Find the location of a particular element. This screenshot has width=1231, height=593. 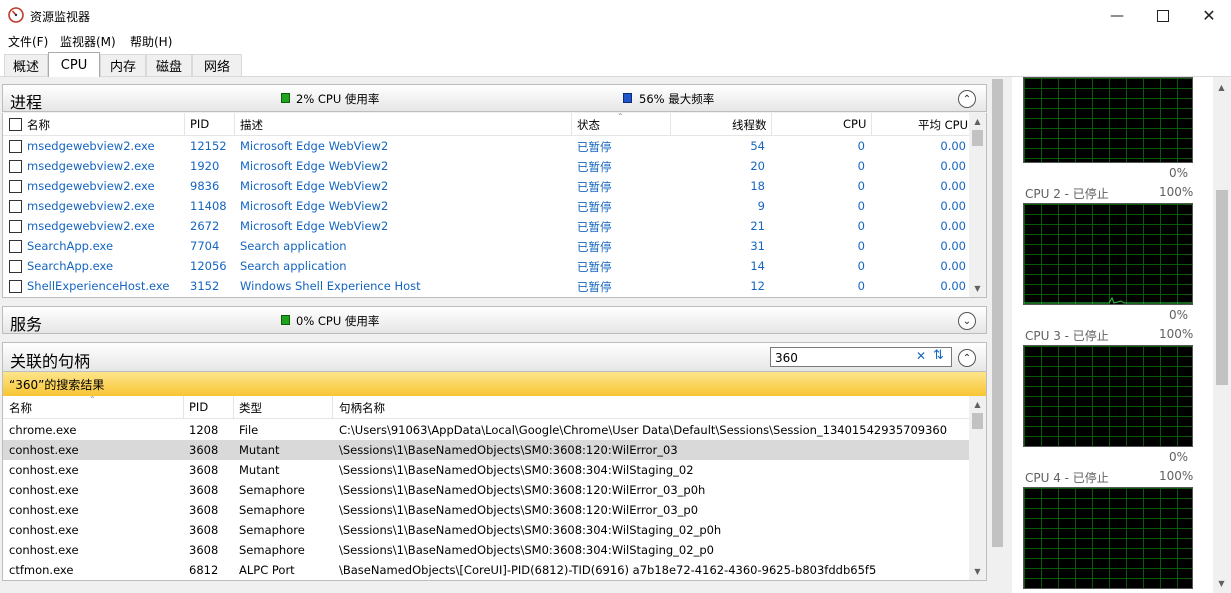

tab-memory: 内存 is located at coordinates (123, 65).